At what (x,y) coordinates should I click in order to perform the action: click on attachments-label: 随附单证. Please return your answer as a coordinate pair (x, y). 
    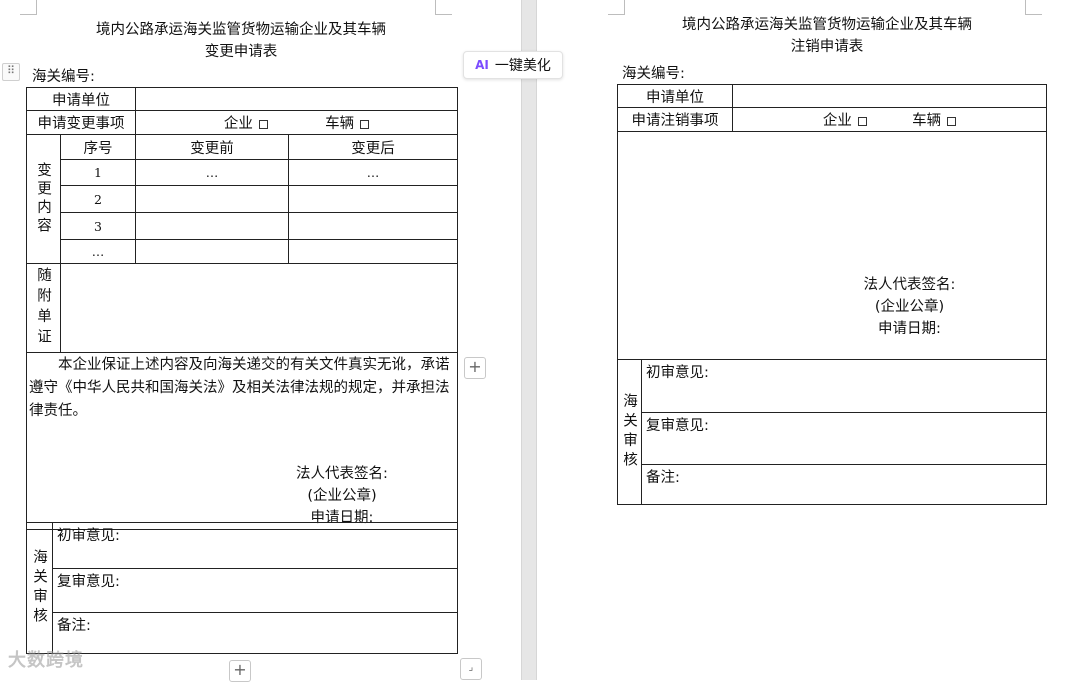
    Looking at the image, I should click on (43, 308).